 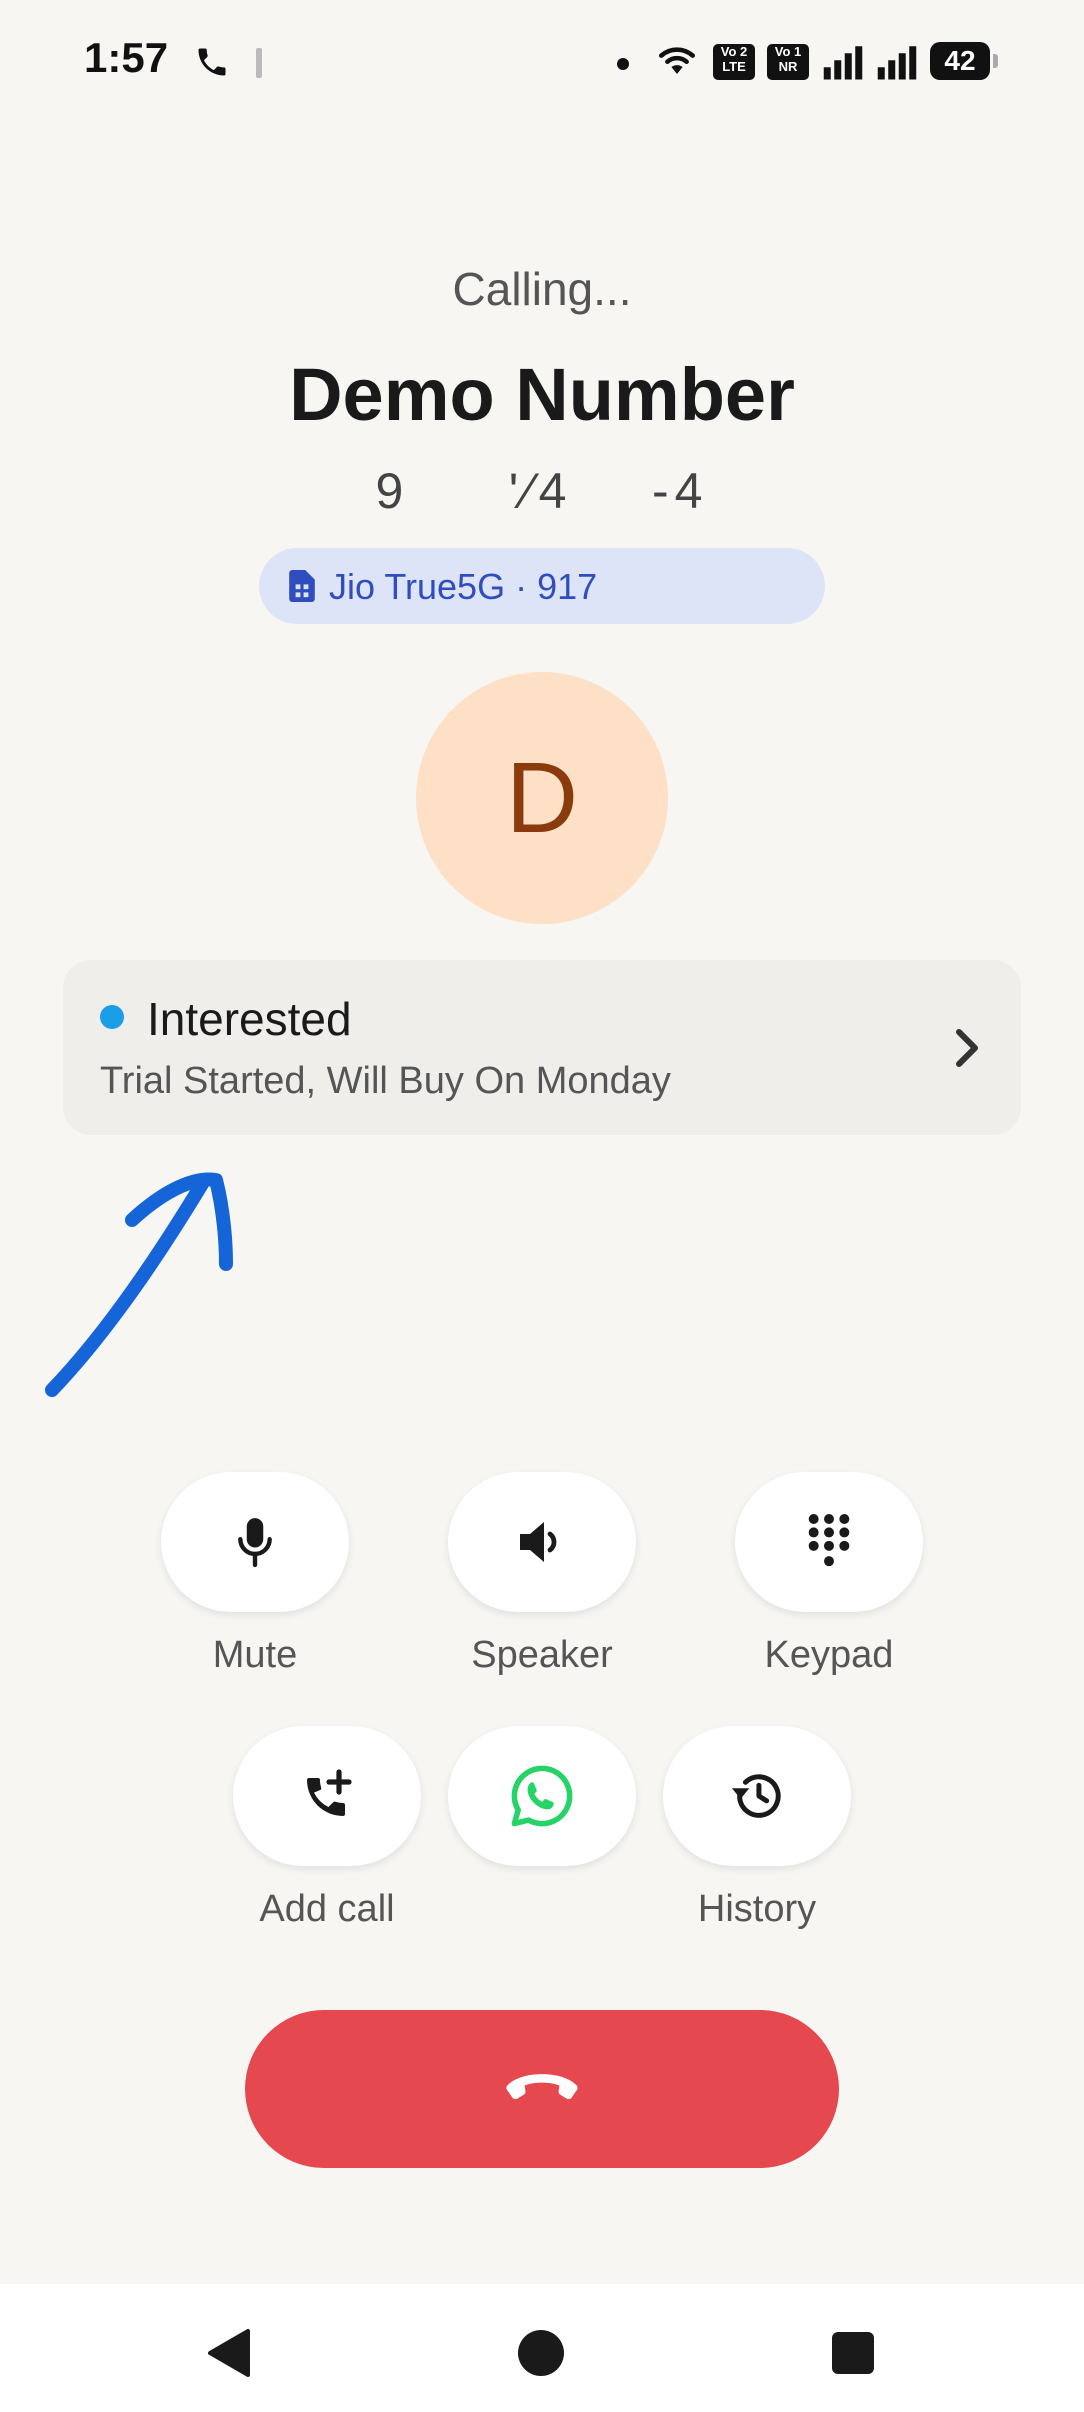 What do you see at coordinates (229, 2353) in the screenshot?
I see `back-icon` at bounding box center [229, 2353].